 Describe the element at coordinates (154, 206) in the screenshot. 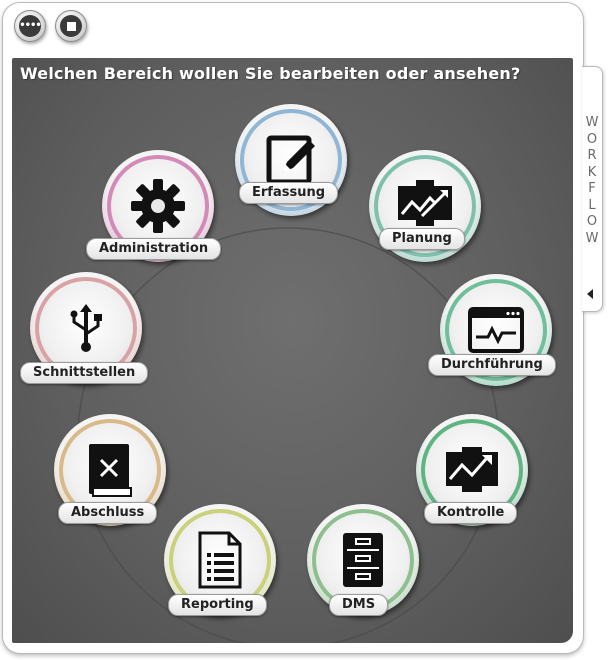

I see `node-administration: Administration` at that location.